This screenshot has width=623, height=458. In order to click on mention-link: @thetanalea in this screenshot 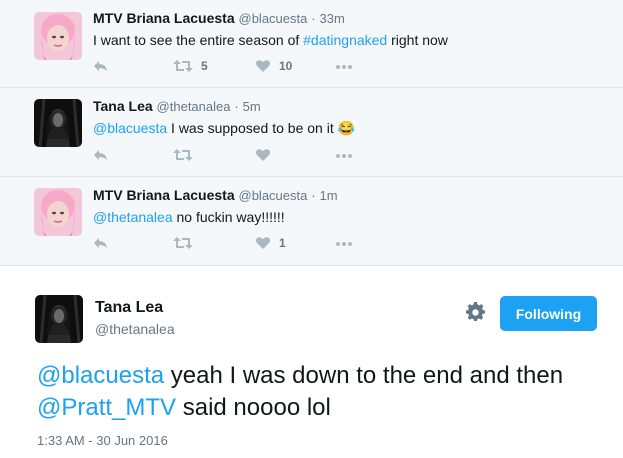, I will do `click(133, 217)`.